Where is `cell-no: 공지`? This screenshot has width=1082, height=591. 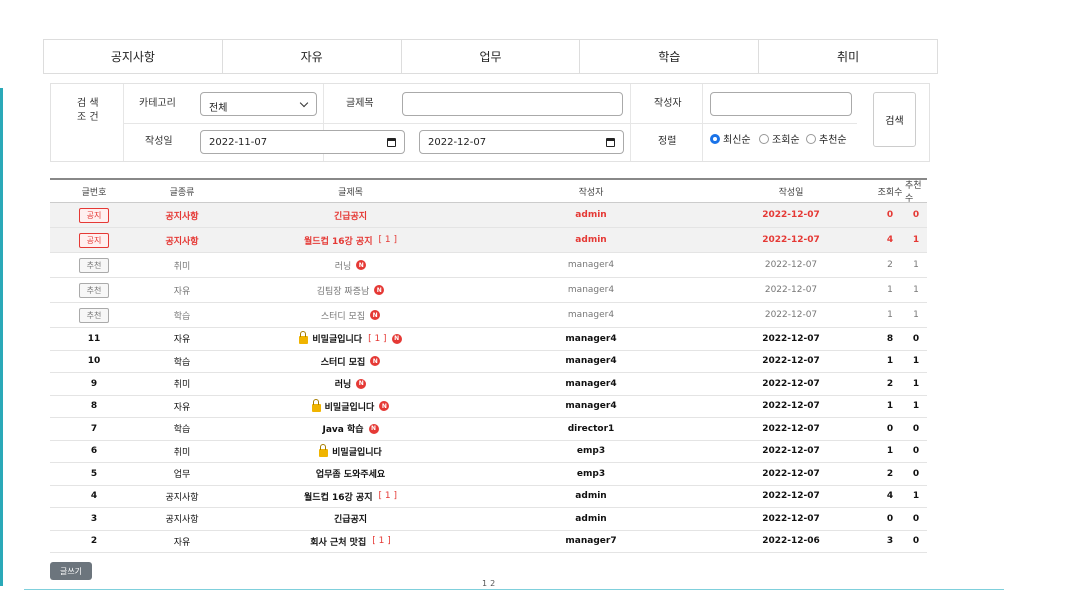 cell-no: 공지 is located at coordinates (94, 240).